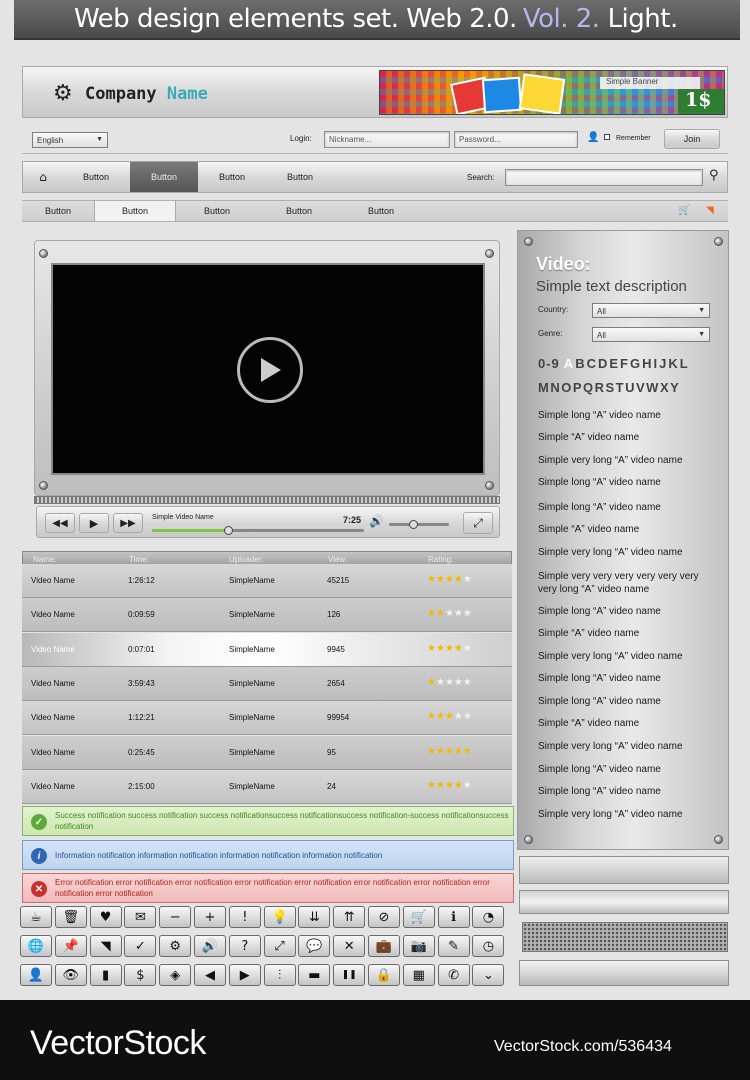 This screenshot has width=750, height=1080. What do you see at coordinates (299, 211) in the screenshot?
I see `nav2-item-3: Button` at bounding box center [299, 211].